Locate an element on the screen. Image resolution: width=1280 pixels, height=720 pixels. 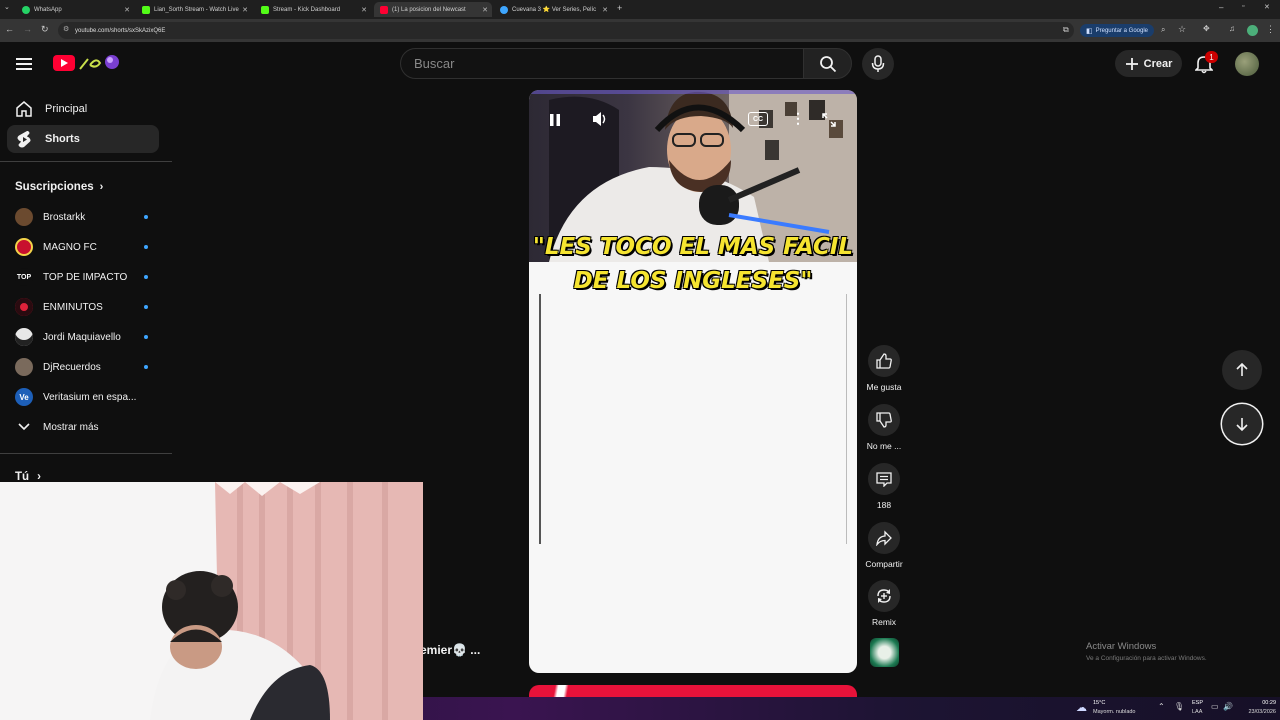
clock-date: 23/03/2026 is located at coordinates (1262, 712).